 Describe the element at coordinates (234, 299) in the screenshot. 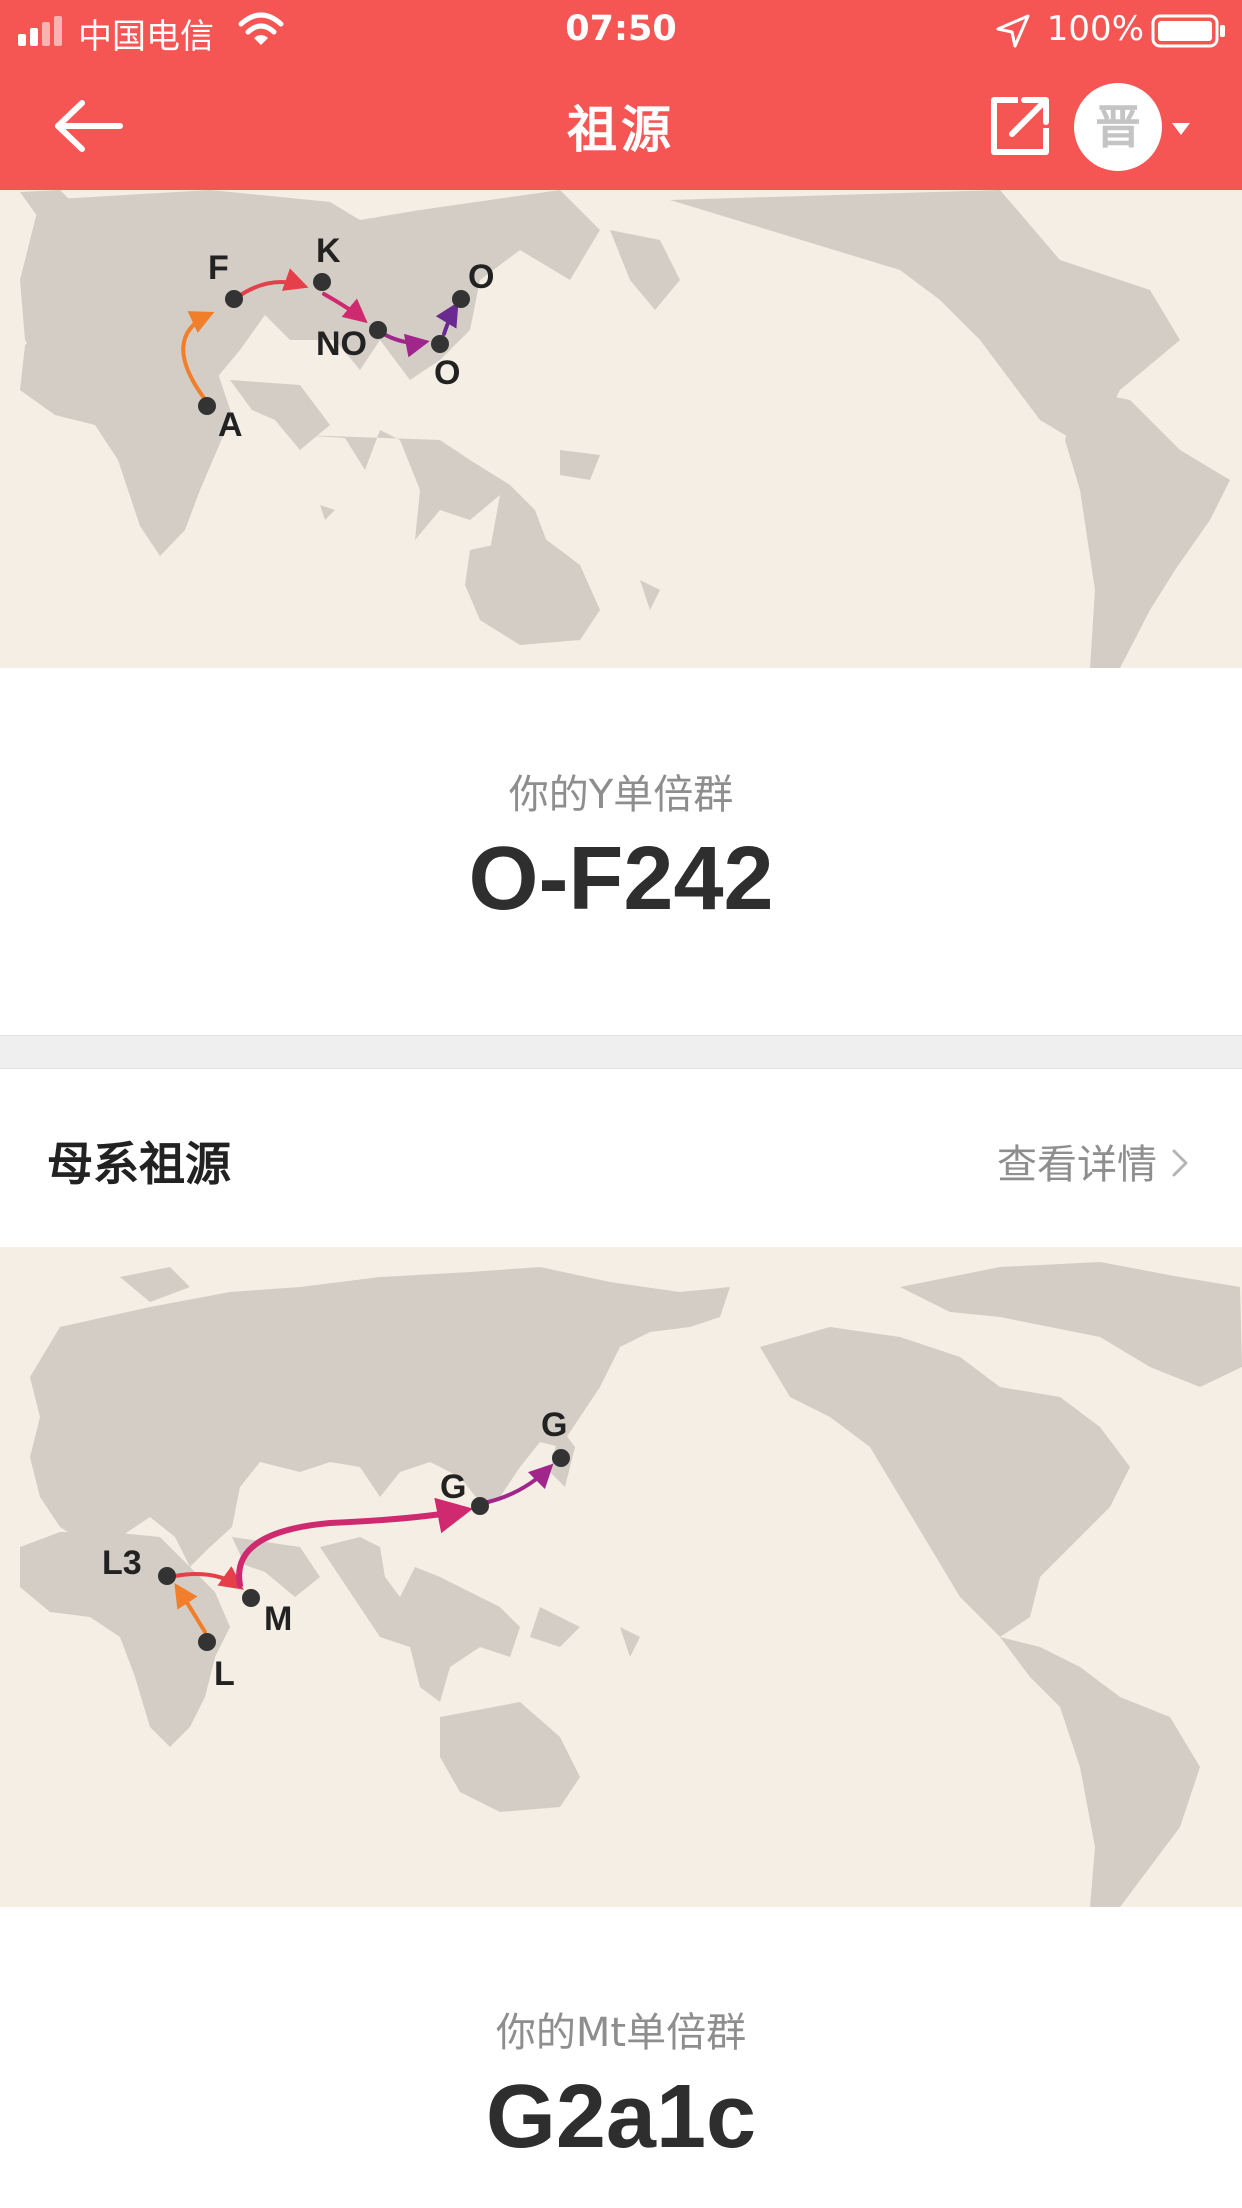

I see `node-f` at that location.